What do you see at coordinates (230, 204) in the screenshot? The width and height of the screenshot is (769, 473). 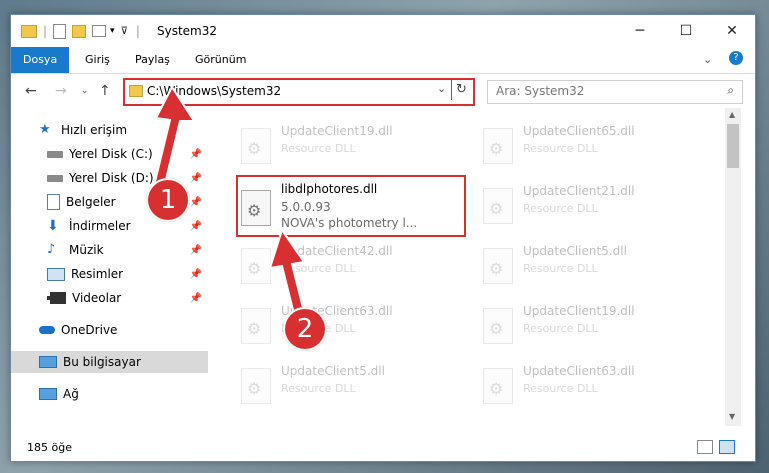 I see `annotation-overlay` at bounding box center [230, 204].